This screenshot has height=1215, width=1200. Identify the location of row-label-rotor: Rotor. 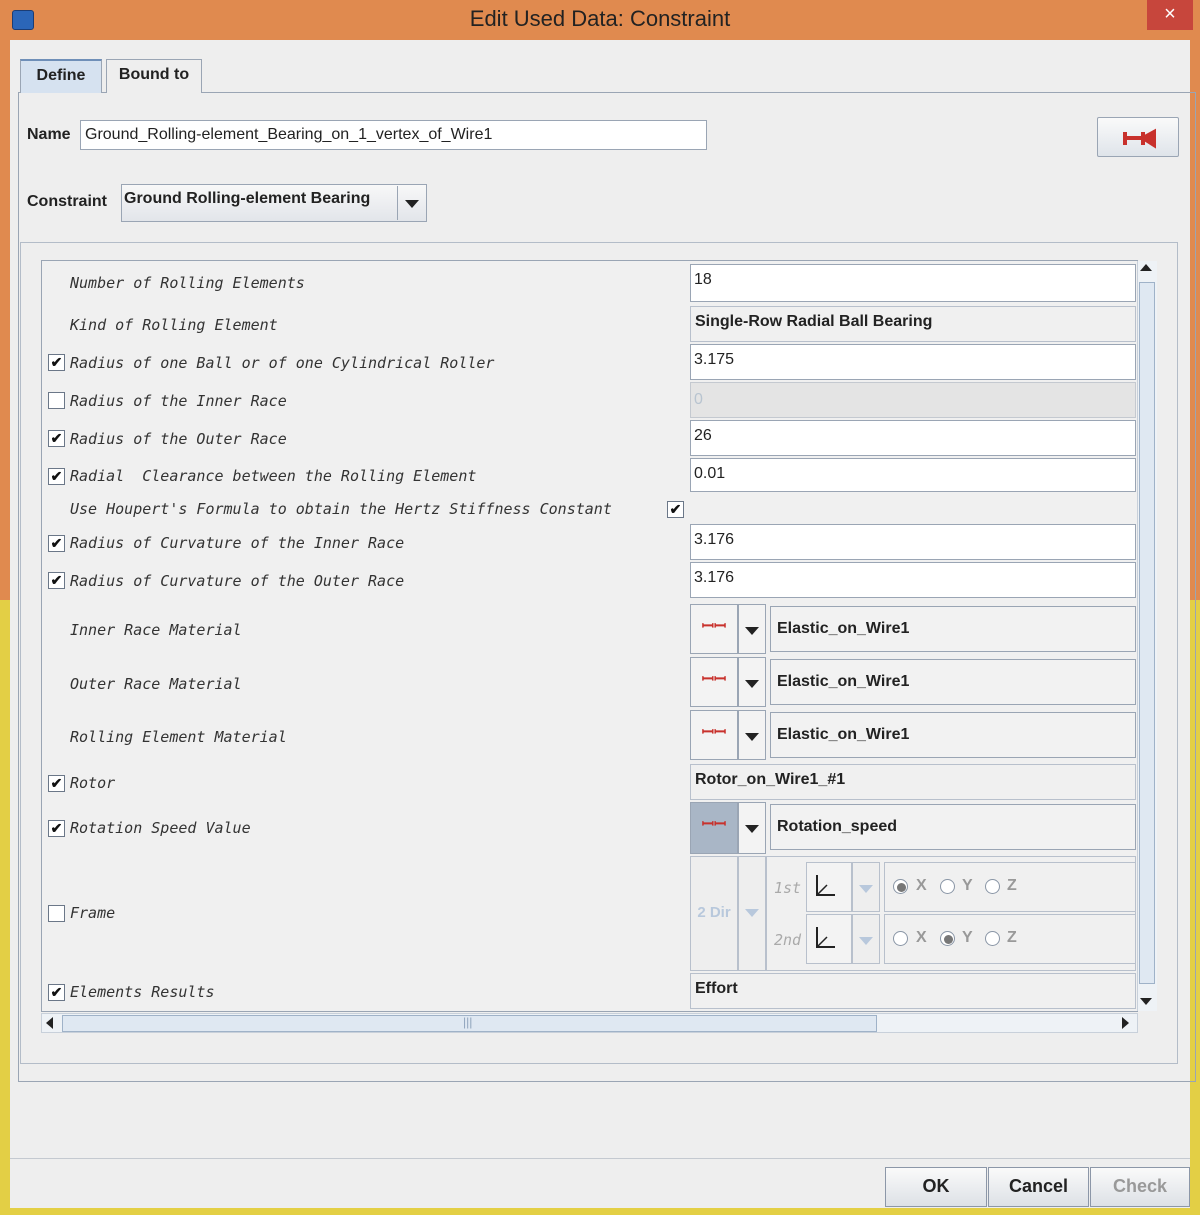
(93, 783).